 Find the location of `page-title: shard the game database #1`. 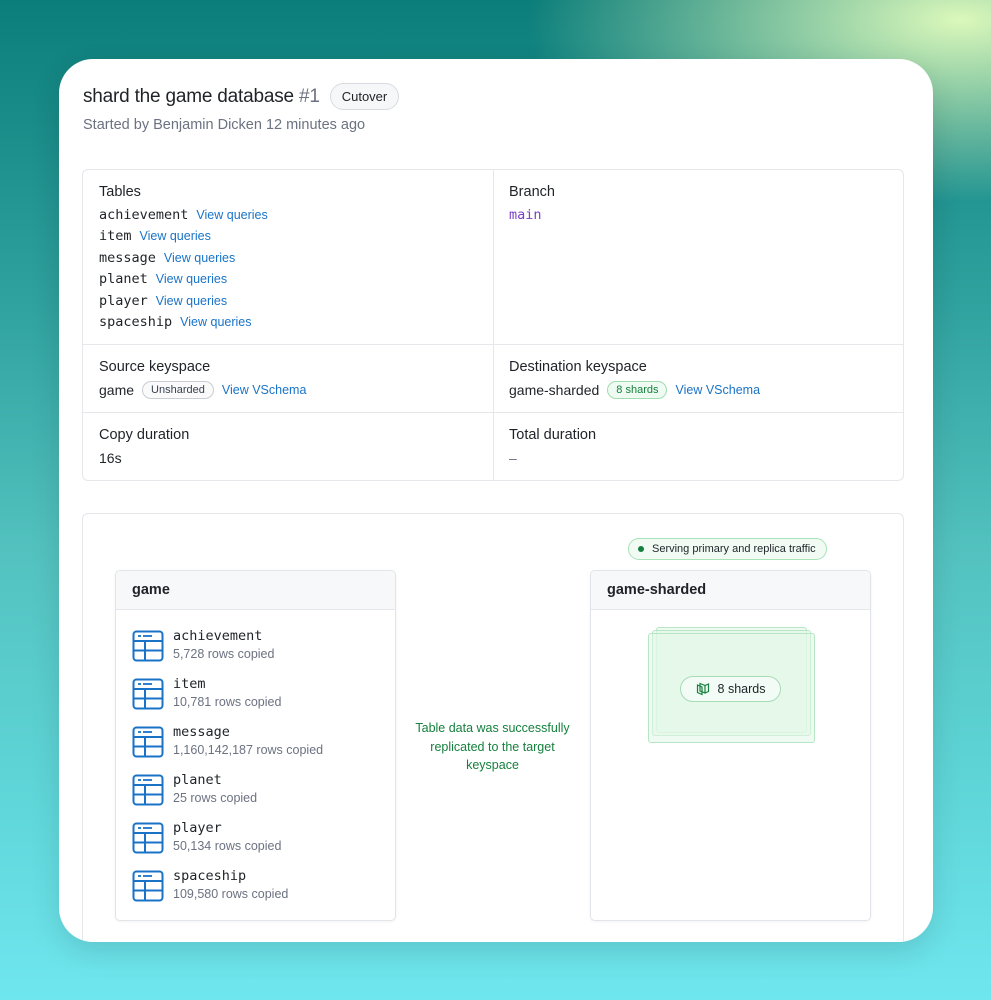

page-title: shard the game database #1 is located at coordinates (201, 97).